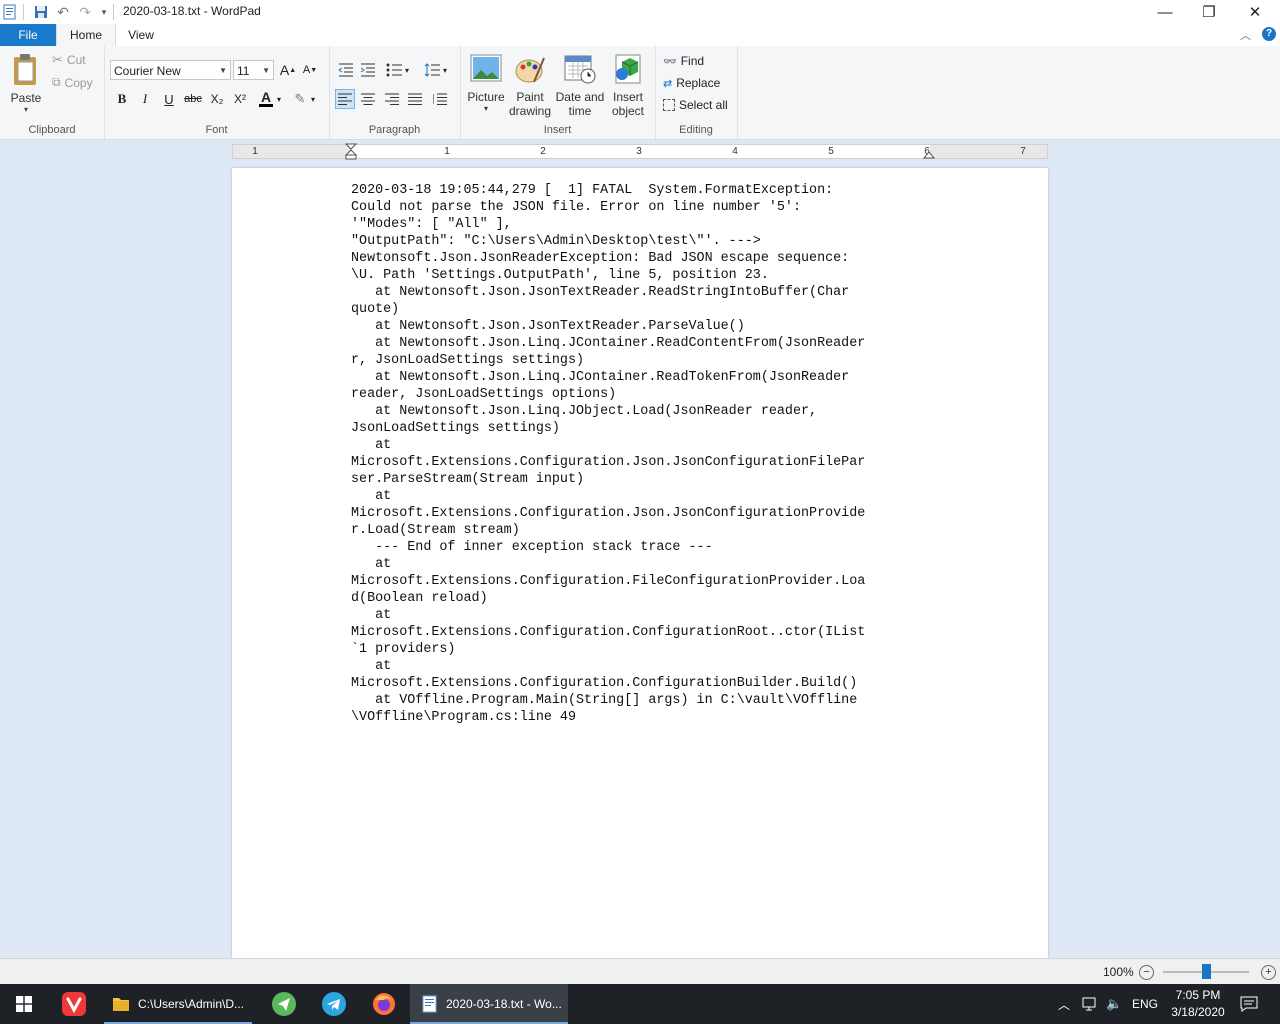  I want to click on line-spacing-icon, so click(432, 70).